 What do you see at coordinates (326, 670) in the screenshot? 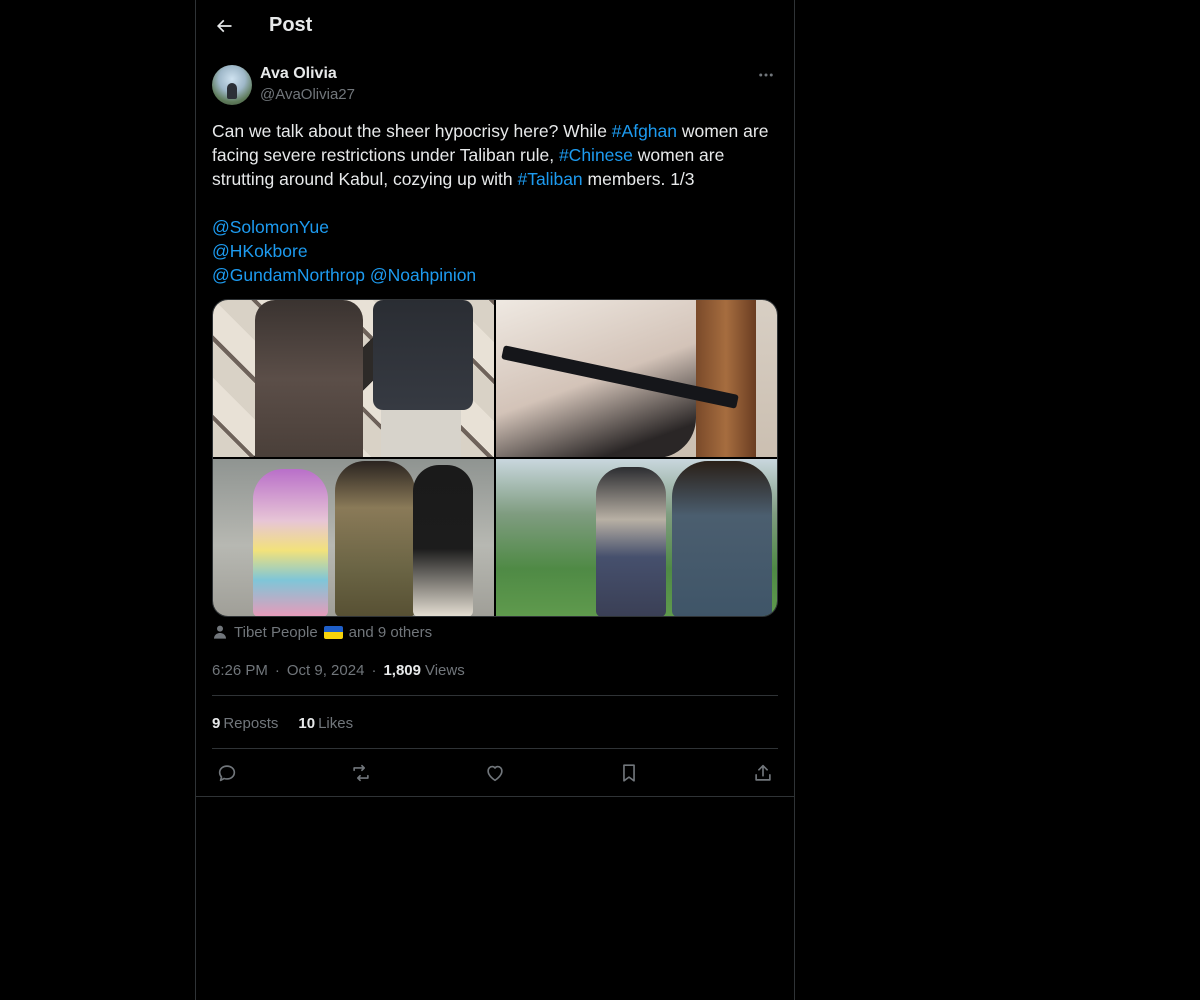
I see `post-date: Oct 9, 2024` at bounding box center [326, 670].